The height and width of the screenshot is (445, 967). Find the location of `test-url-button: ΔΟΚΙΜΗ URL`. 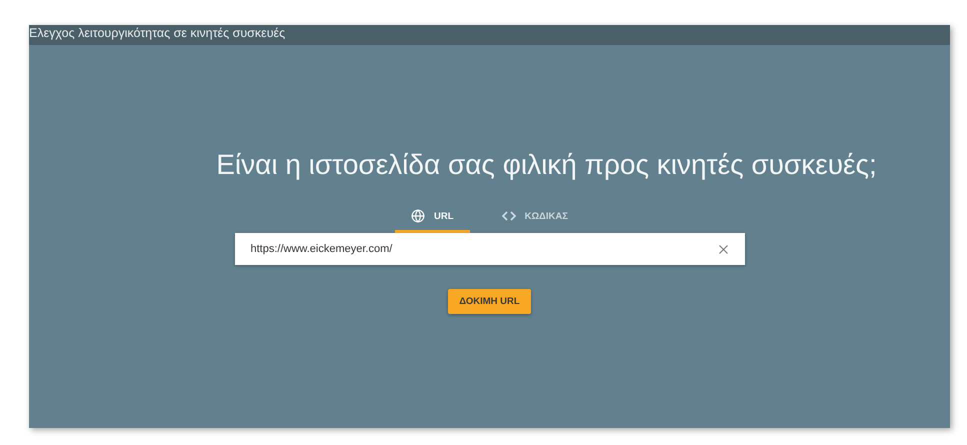

test-url-button: ΔΟΚΙΜΗ URL is located at coordinates (489, 301).